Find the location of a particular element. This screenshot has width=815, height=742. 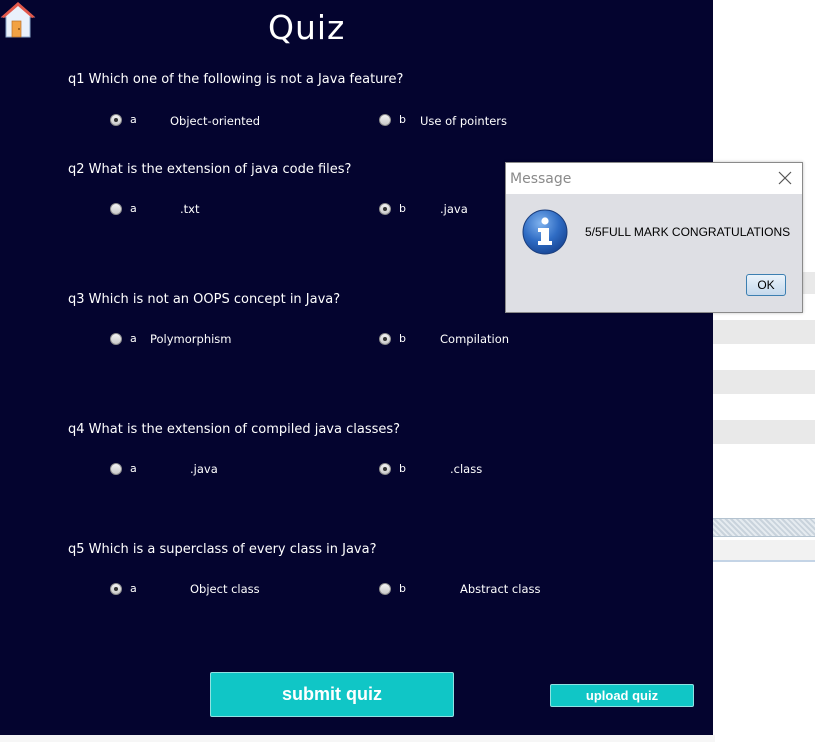

ok-button: OK is located at coordinates (766, 285).